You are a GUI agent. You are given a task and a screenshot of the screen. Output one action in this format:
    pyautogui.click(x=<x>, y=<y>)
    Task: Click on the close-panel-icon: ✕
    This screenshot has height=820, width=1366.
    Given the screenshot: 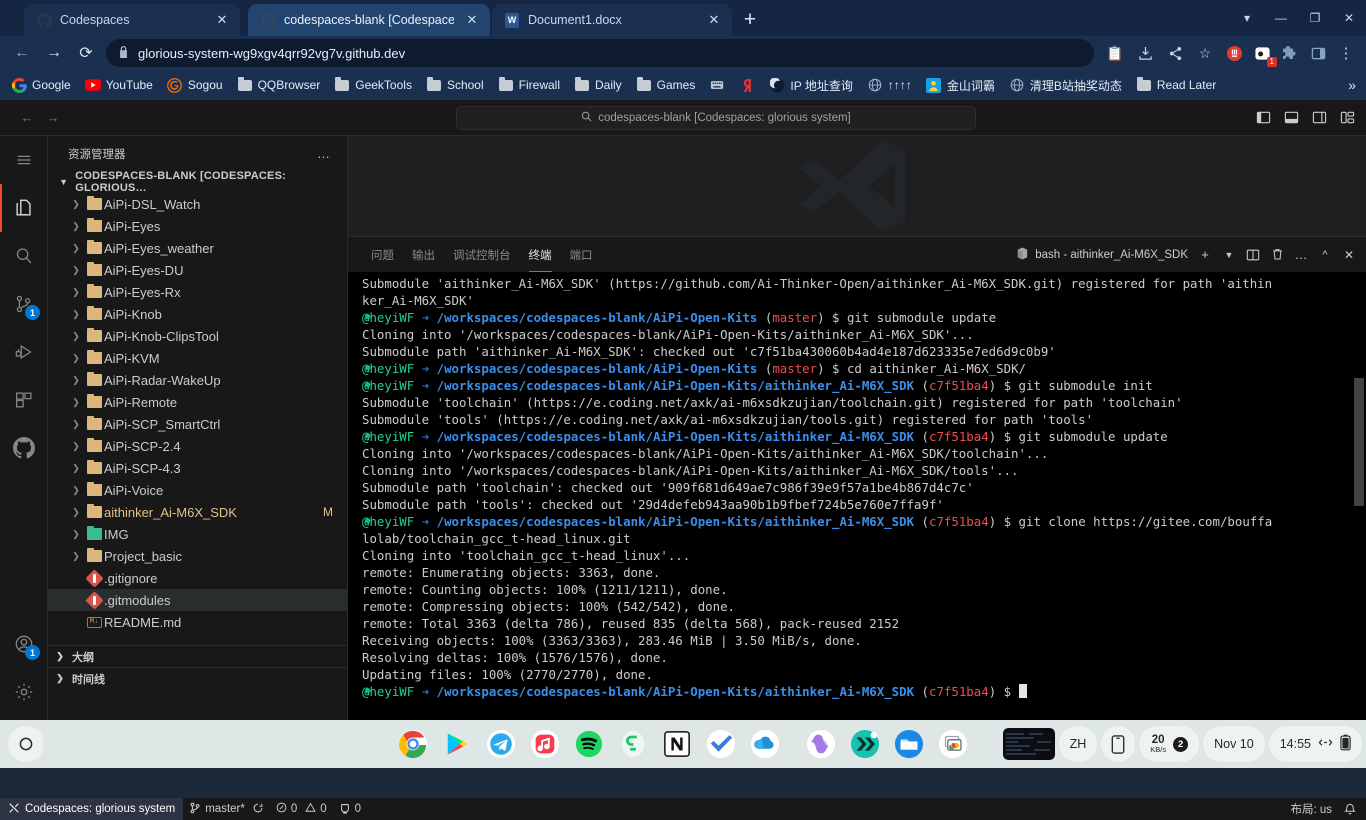 What is the action you would take?
    pyautogui.click(x=1349, y=255)
    